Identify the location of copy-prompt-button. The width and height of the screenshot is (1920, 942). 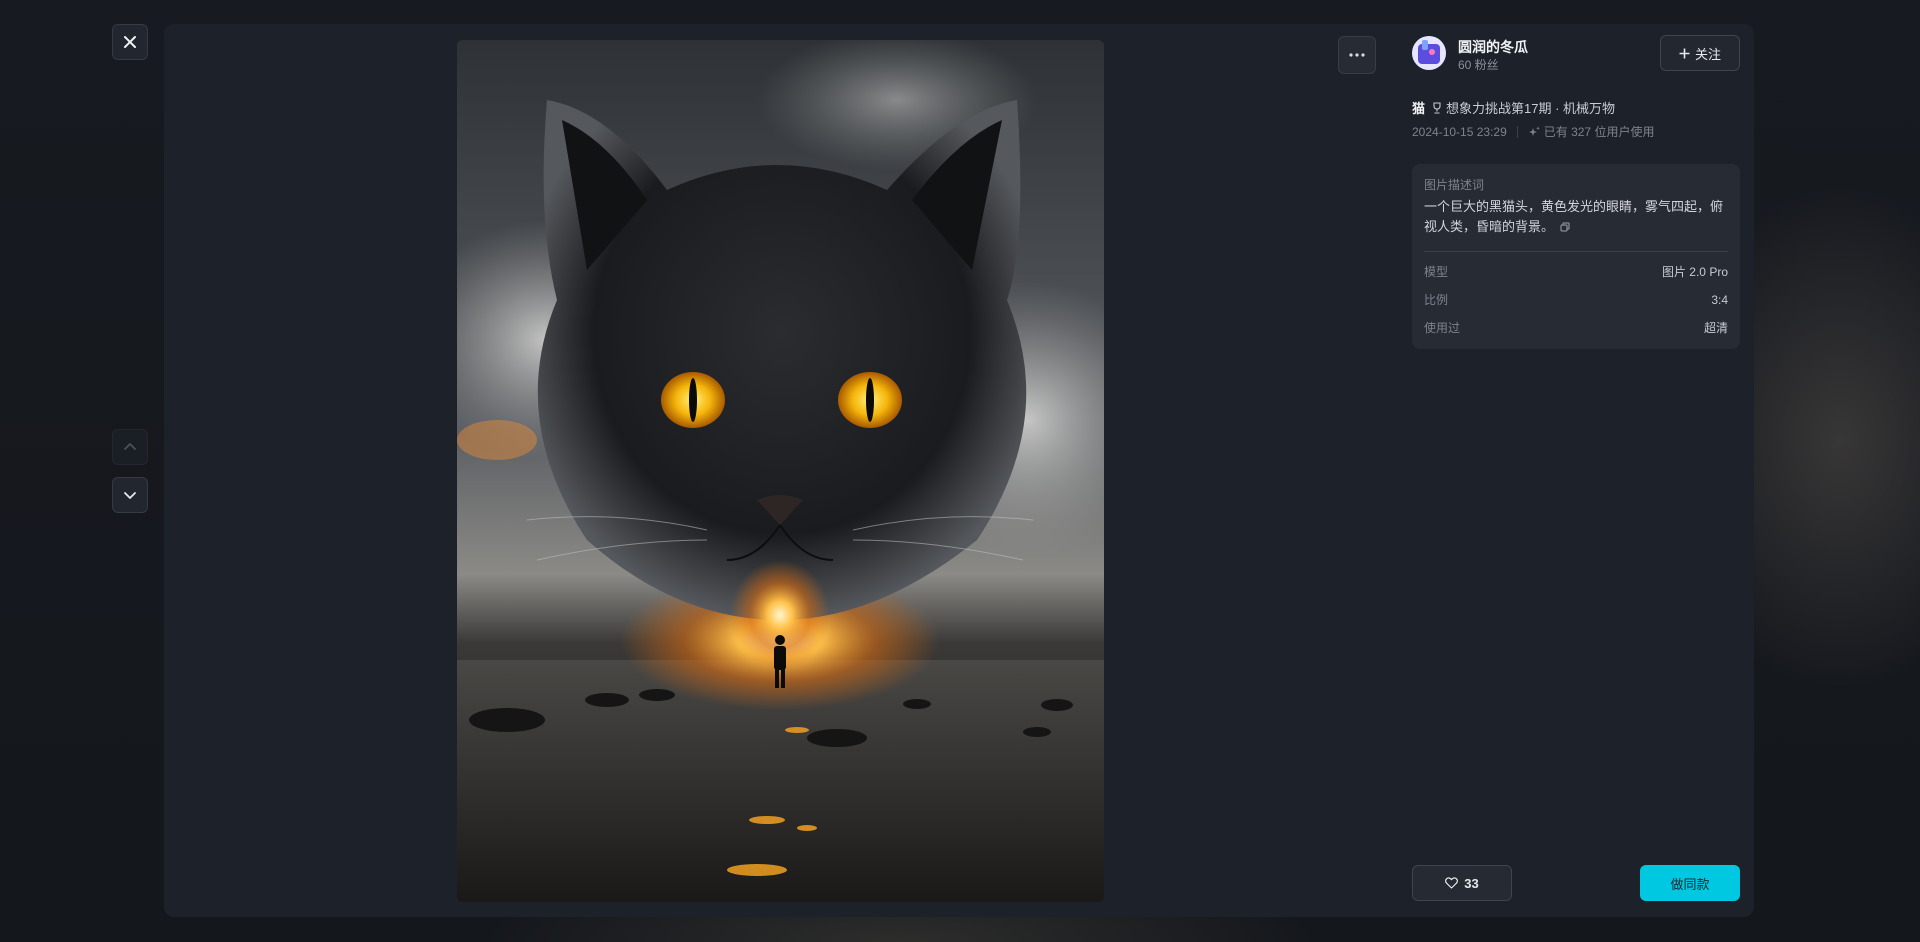
(1565, 228).